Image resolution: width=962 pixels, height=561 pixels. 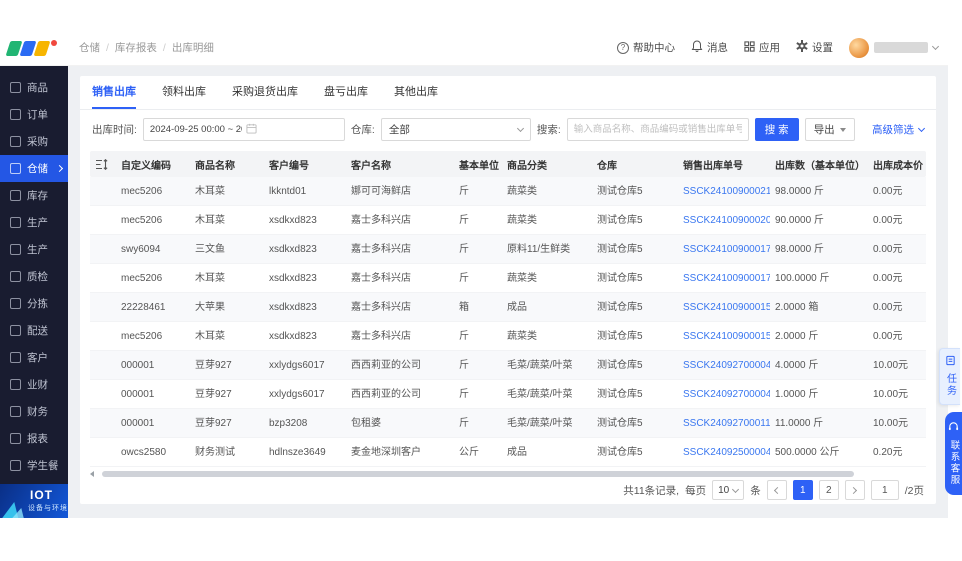 I want to click on tab-bar: 销售出库 领料出库 采购退货出库 盘亏出库 其他出库, so click(x=508, y=93).